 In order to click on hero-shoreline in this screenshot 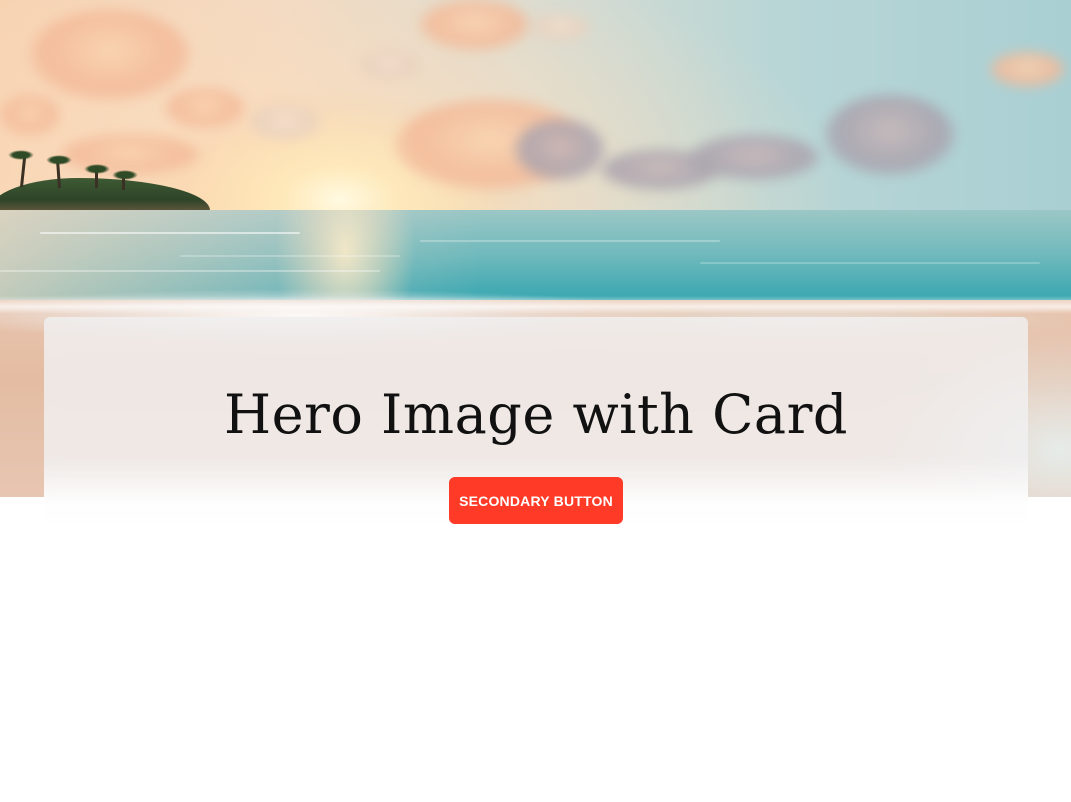, I will do `click(535, 305)`.